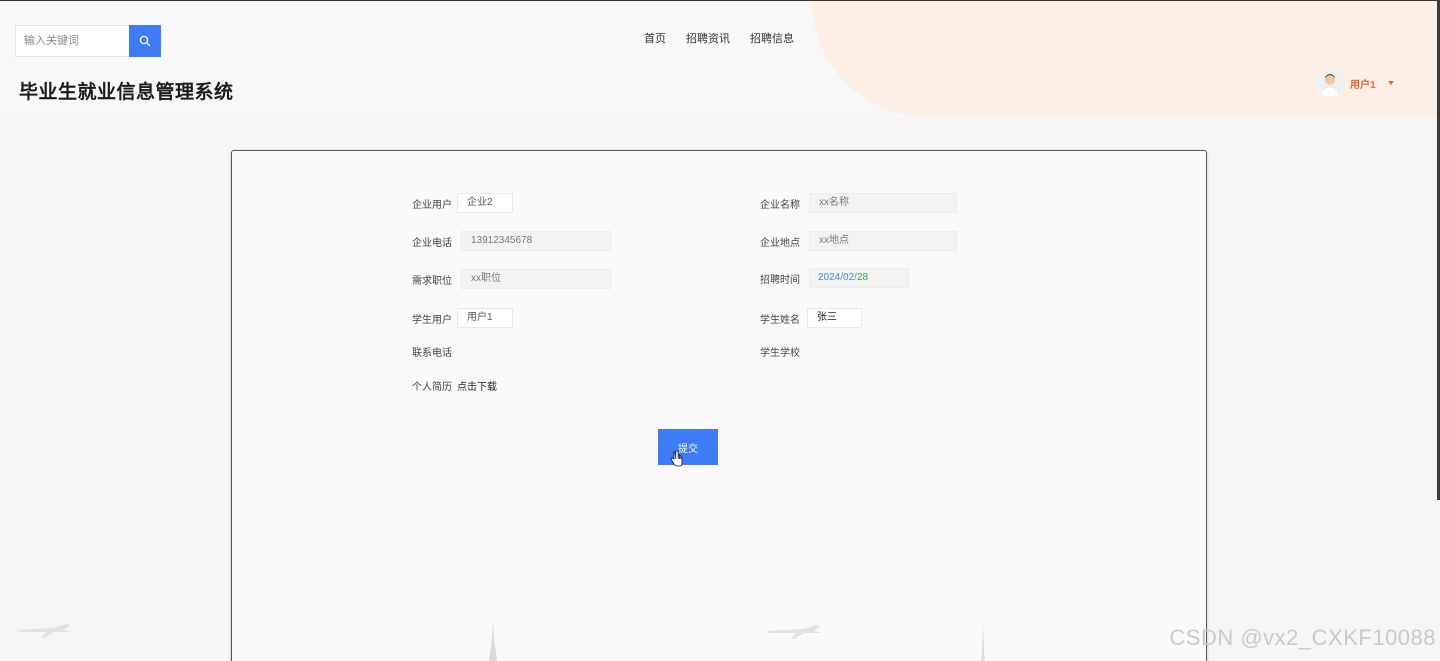 The height and width of the screenshot is (661, 1440). Describe the element at coordinates (676, 458) in the screenshot. I see `hand-cursor-icon` at that location.